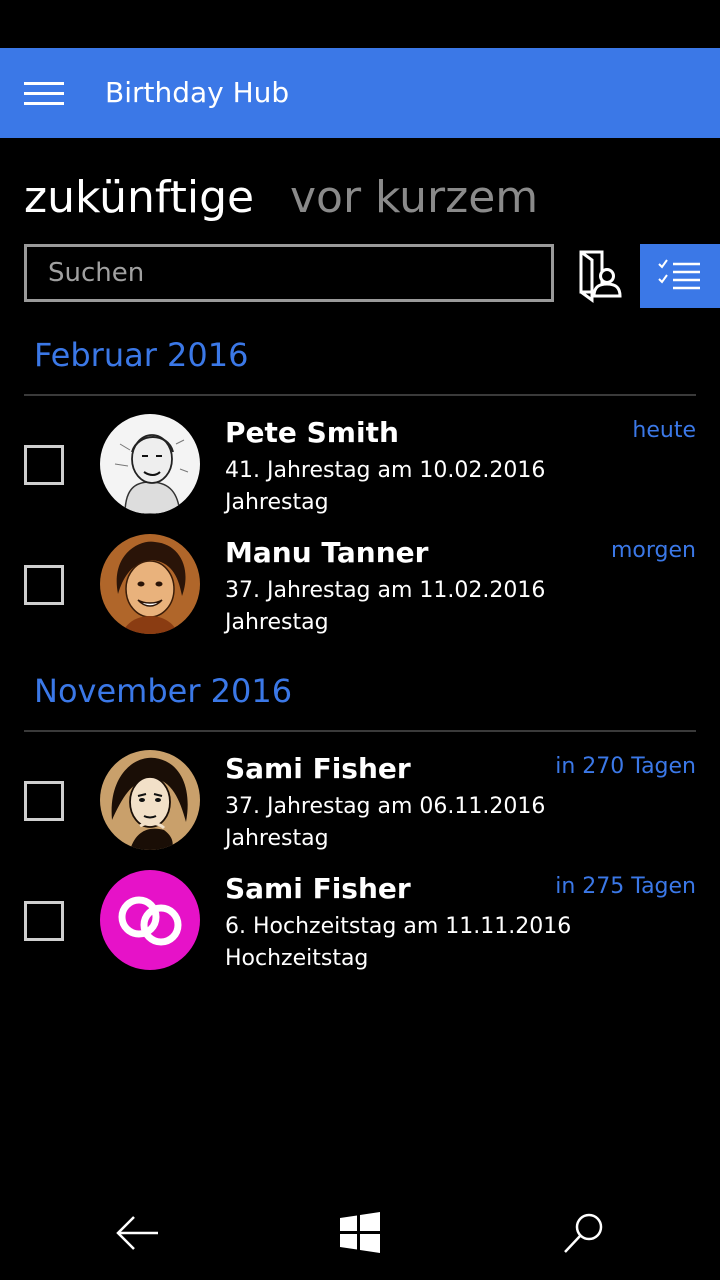 Image resolution: width=720 pixels, height=1280 pixels. What do you see at coordinates (360, 24) in the screenshot?
I see `status-bar` at bounding box center [360, 24].